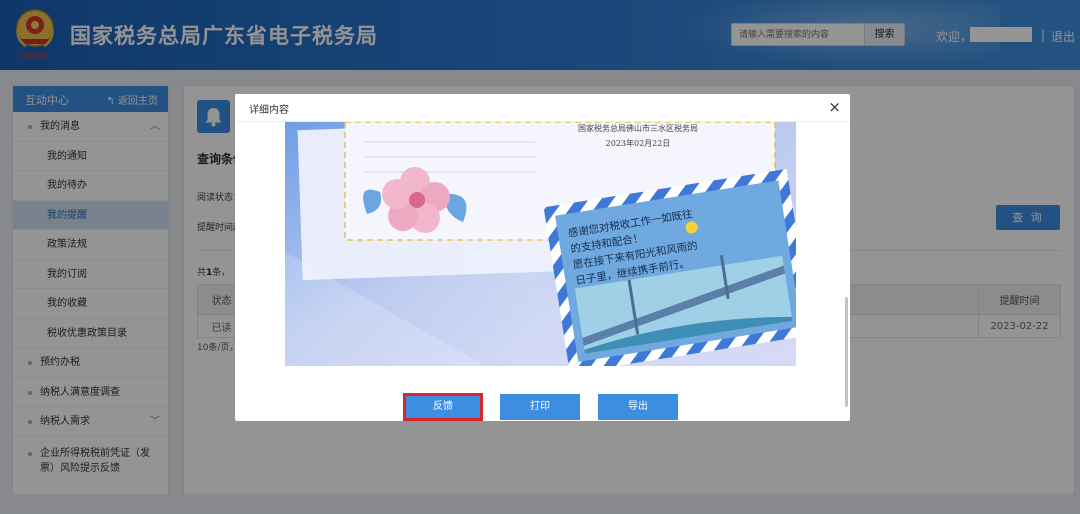 This screenshot has height=514, width=1080. Describe the element at coordinates (638, 143) in the screenshot. I see `card-date: 2023年02月22日` at that location.